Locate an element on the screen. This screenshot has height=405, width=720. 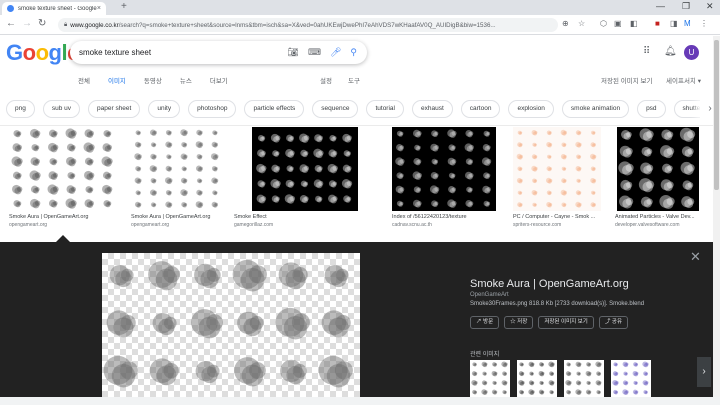
logo-letter: g is located at coordinates (55, 52).